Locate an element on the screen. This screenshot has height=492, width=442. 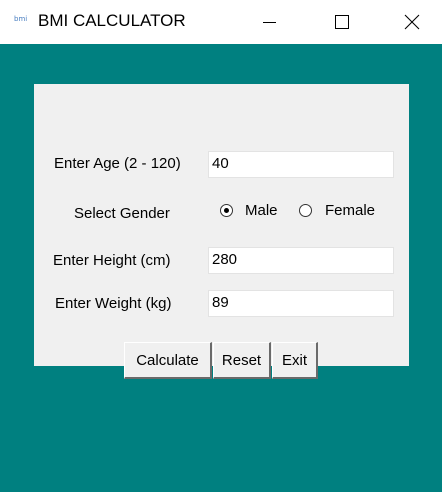
close-icon is located at coordinates (412, 22).